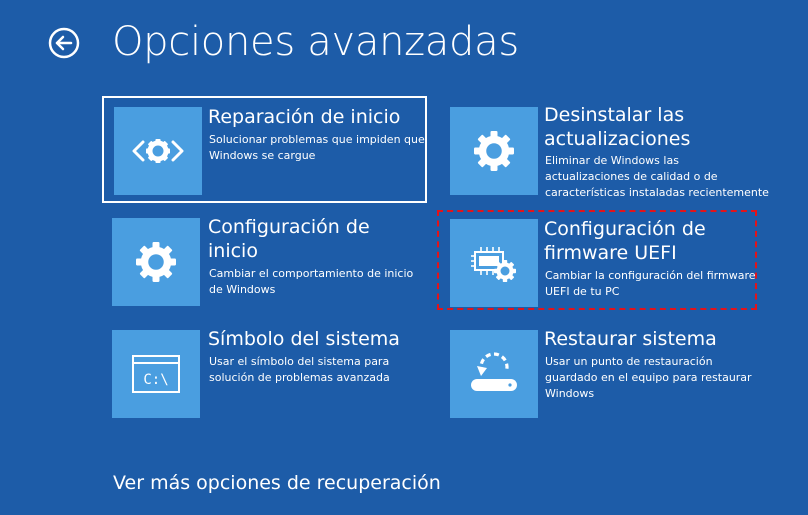 The image size is (808, 515). Describe the element at coordinates (625, 241) in the screenshot. I see `option-title: Configuración de firmware UEFI` at that location.